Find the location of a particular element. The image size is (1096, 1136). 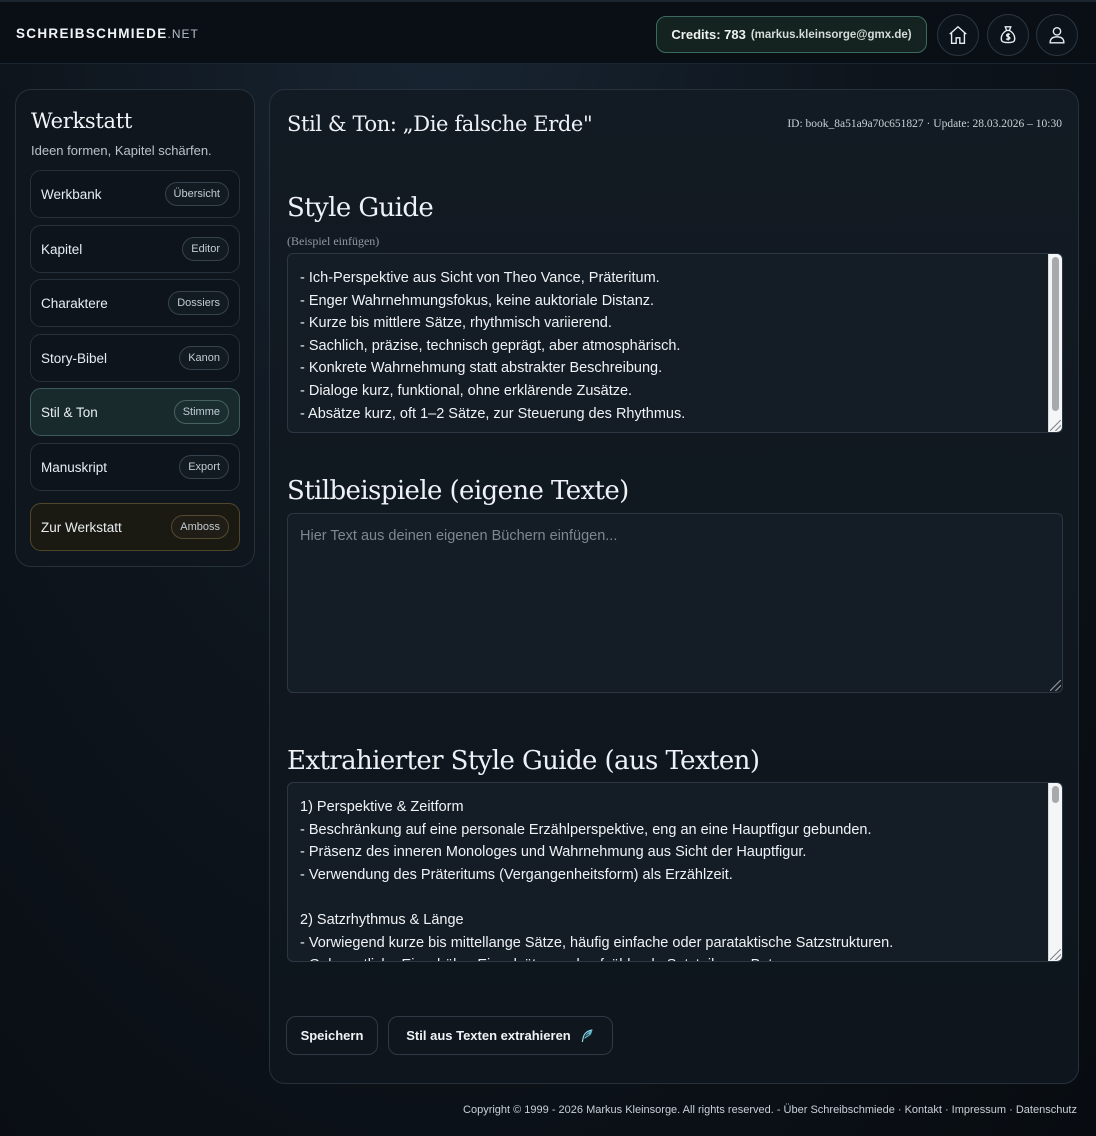

sidebar-item-badge: Export is located at coordinates (204, 467).